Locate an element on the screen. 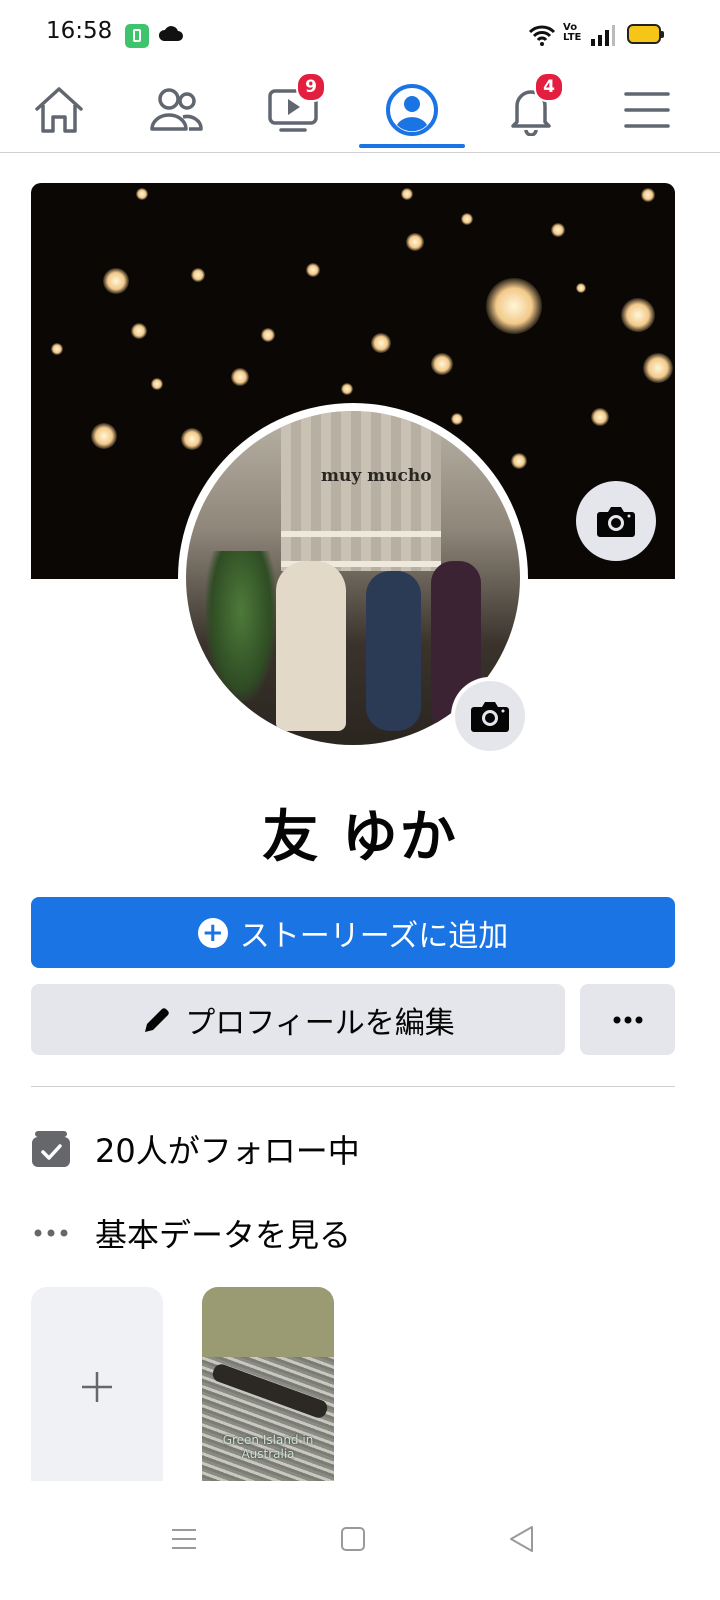  plus-circle-icon: + is located at coordinates (212, 932).